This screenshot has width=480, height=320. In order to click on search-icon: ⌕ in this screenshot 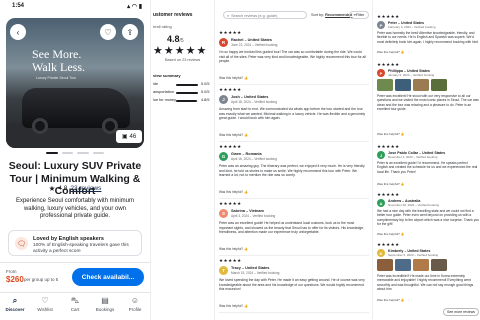, I will do `click(15, 300)`.